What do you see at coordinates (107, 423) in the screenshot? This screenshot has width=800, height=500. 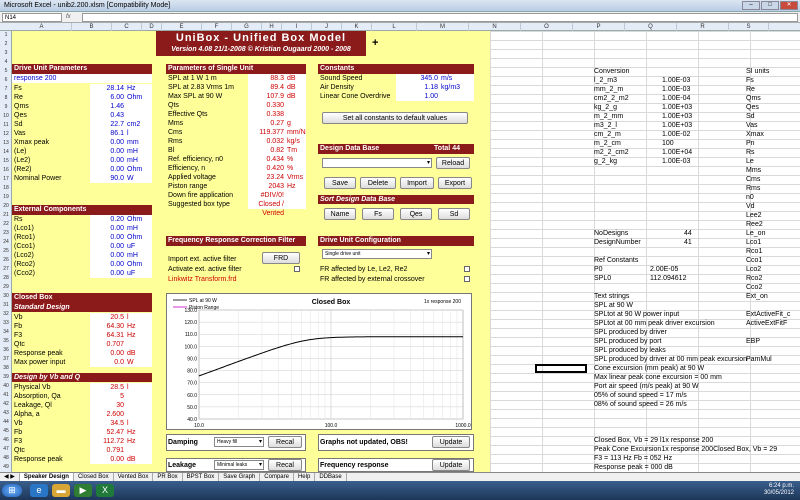 I see `param-value: 34.5` at bounding box center [107, 423].